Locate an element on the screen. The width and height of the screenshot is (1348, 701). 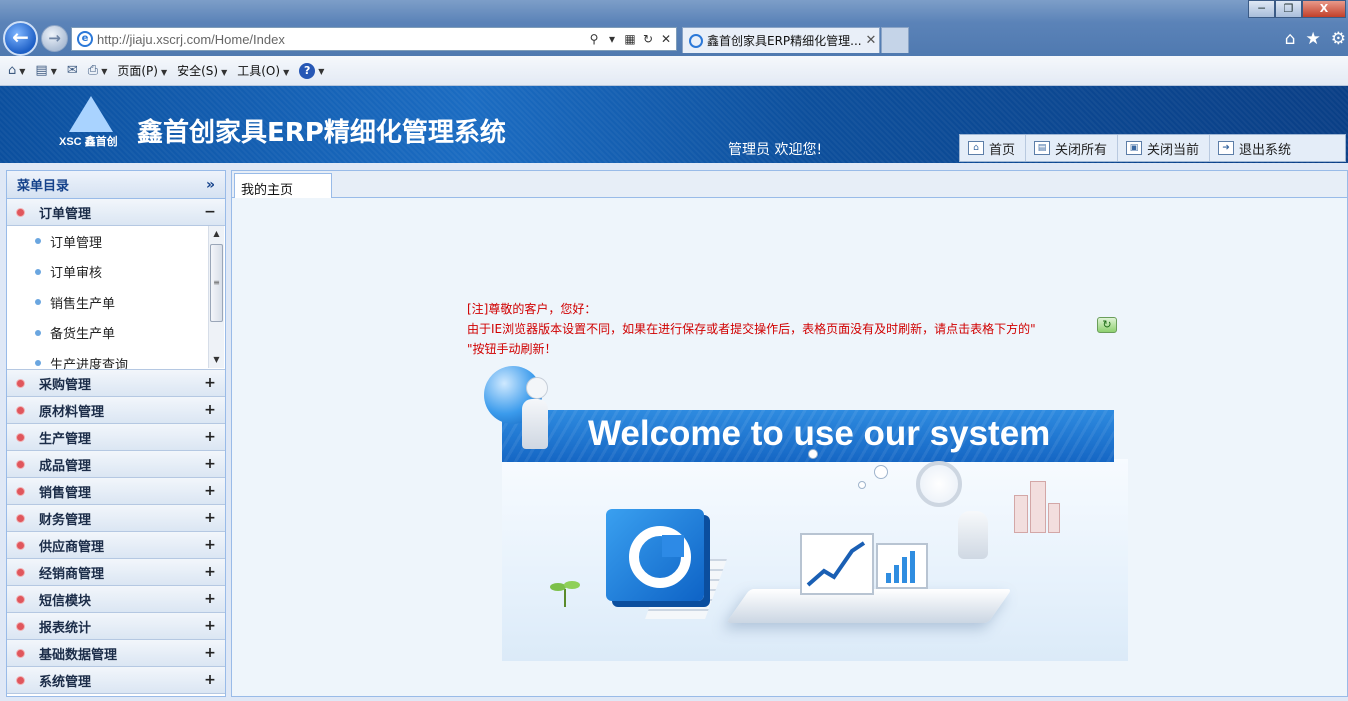
sidebar-group: 财务管理 + is located at coordinates (116, 518).